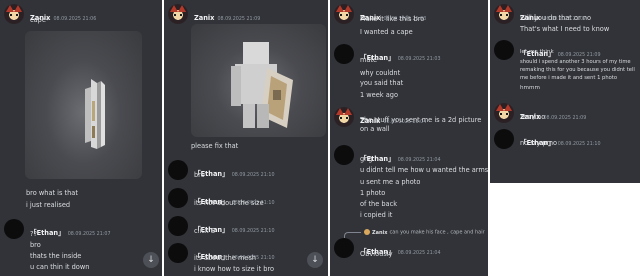  What do you see at coordinates (537, 52) in the screenshot?
I see `message-text: let me think` at bounding box center [537, 52].